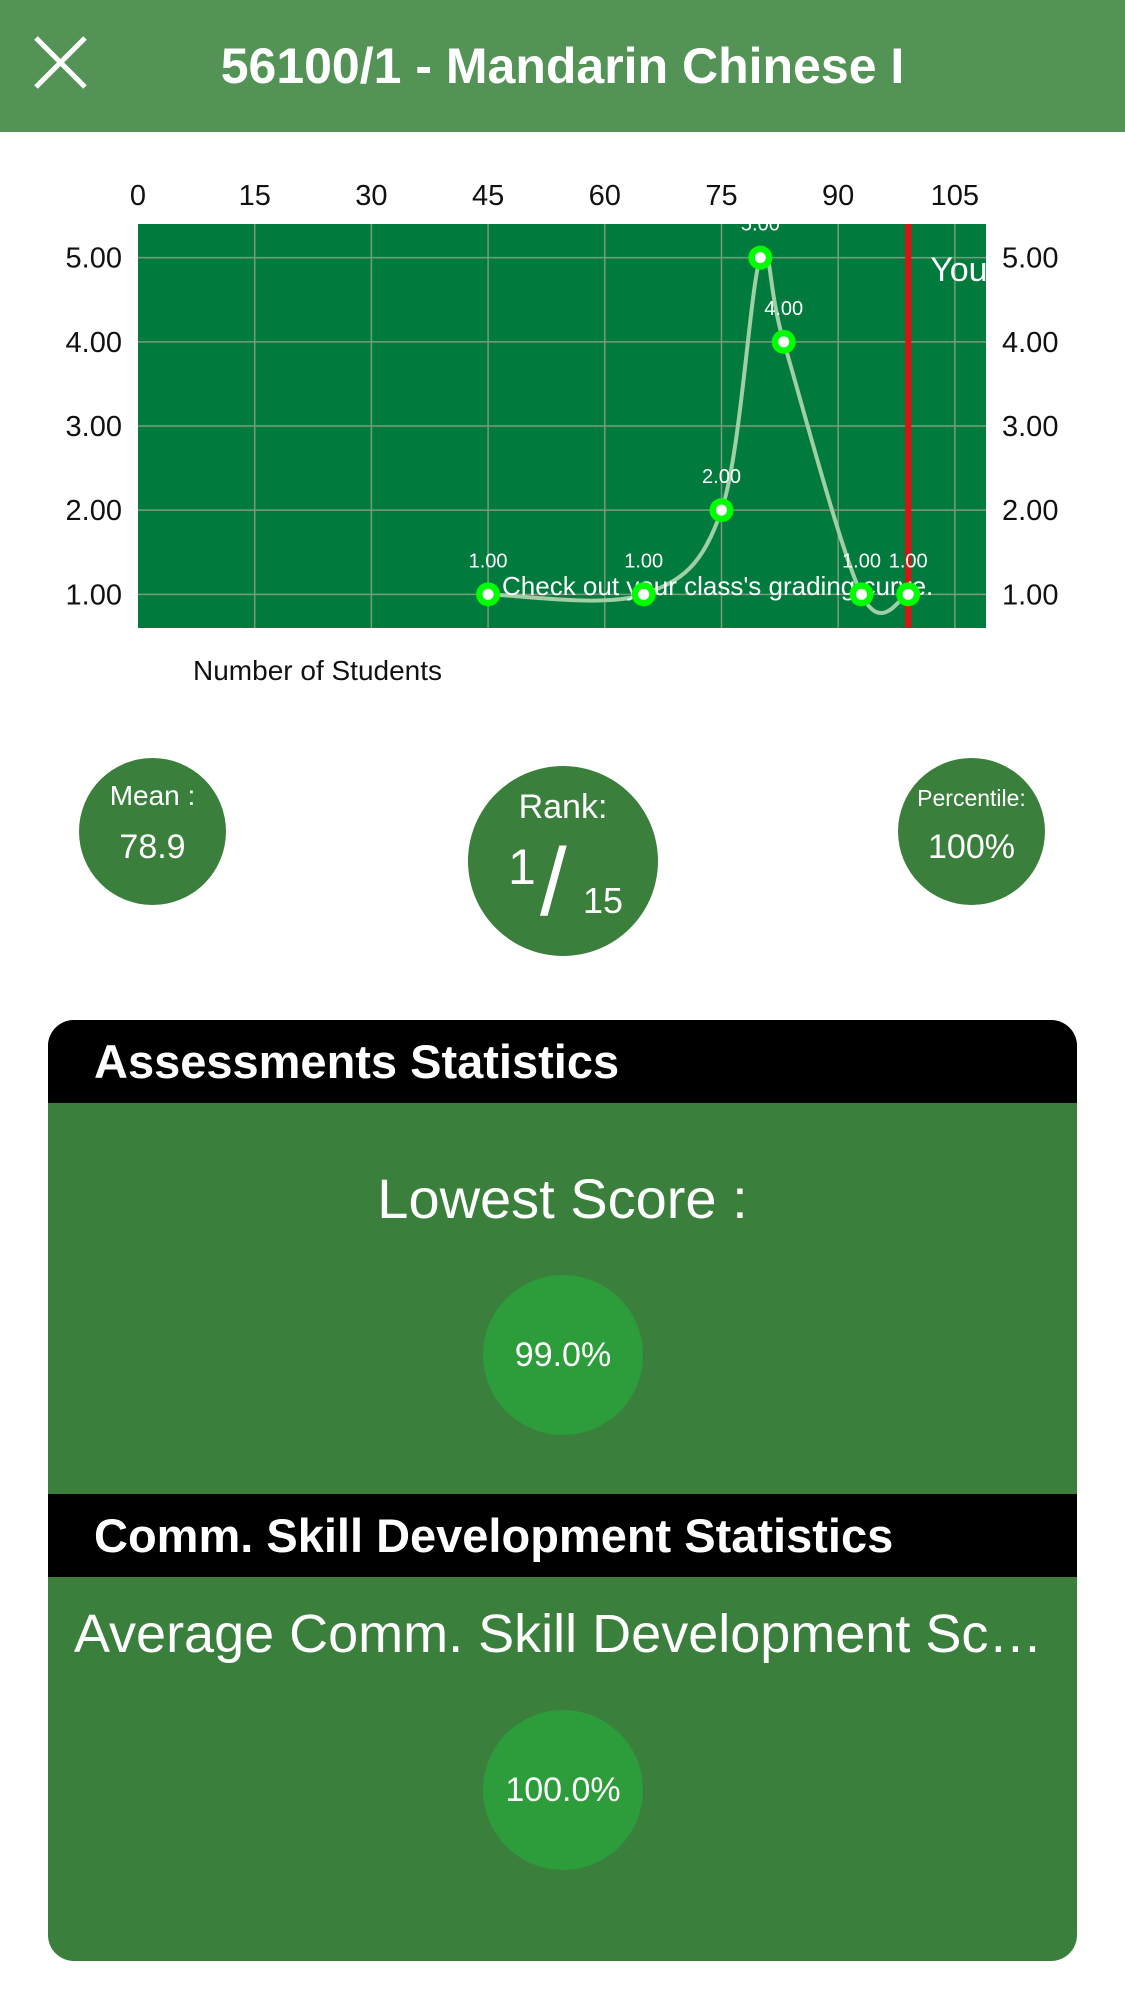 This screenshot has height=2001, width=1125. What do you see at coordinates (562, 1535) in the screenshot?
I see `comm-skill-statistics-header: Comm. Skill Development Statistics` at bounding box center [562, 1535].